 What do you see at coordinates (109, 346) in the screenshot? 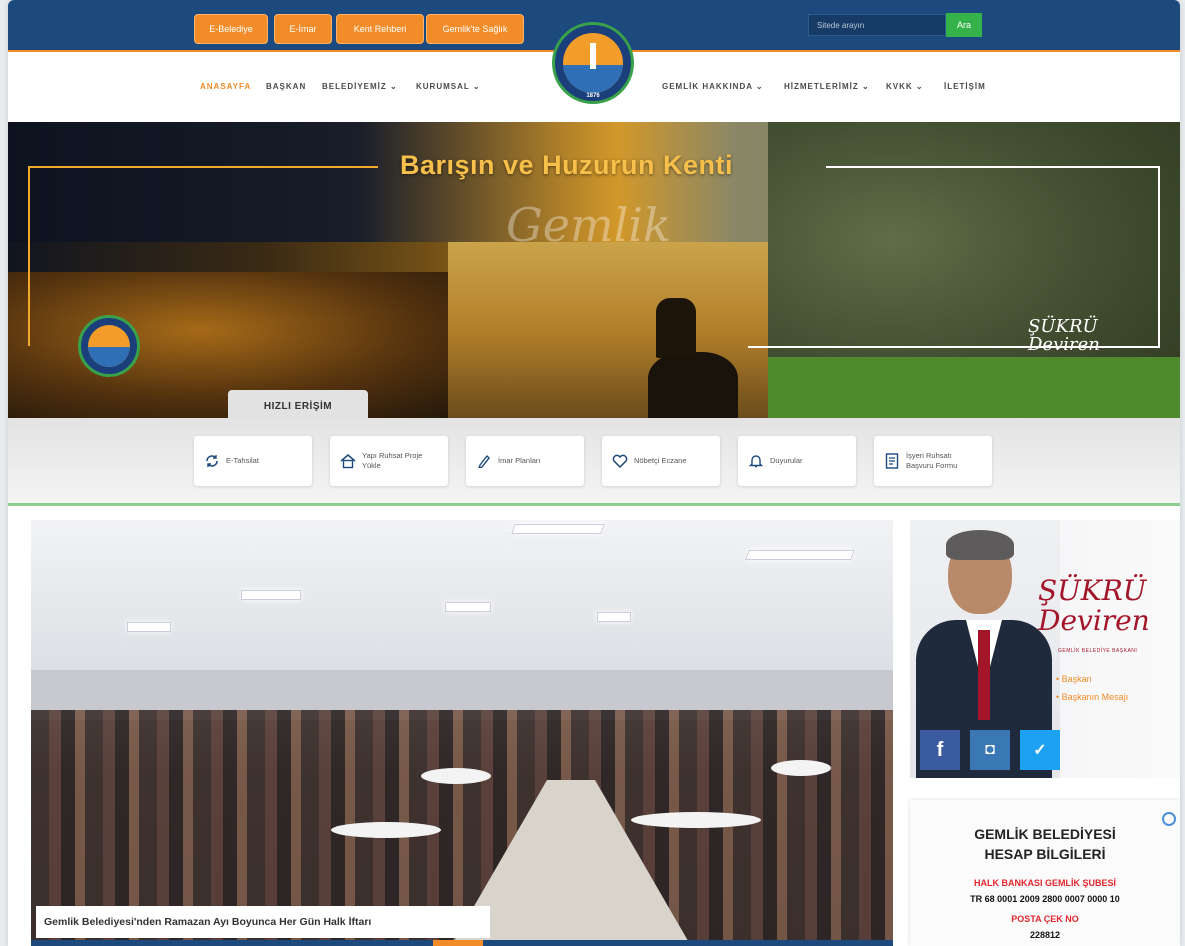
I see `hero-logo-badge` at bounding box center [109, 346].